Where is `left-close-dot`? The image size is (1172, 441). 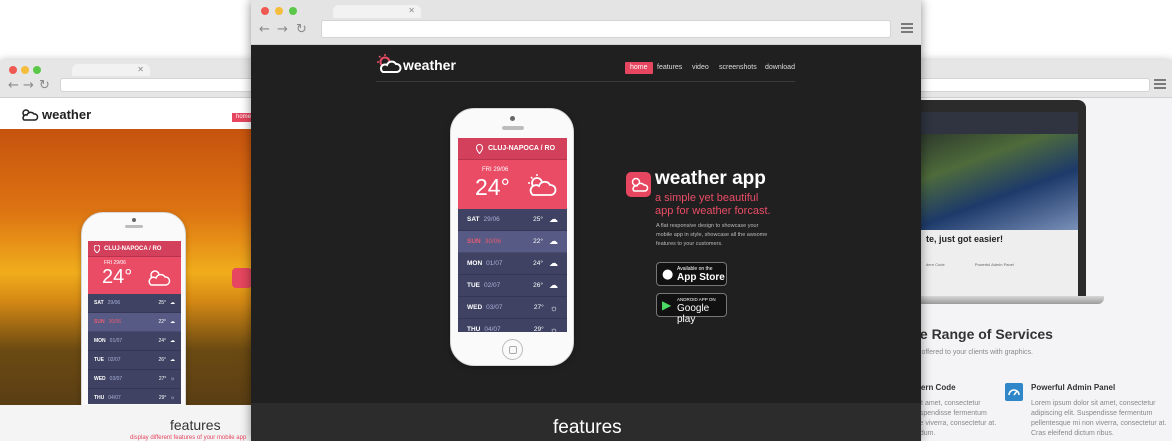
left-close-dot is located at coordinates (13, 70).